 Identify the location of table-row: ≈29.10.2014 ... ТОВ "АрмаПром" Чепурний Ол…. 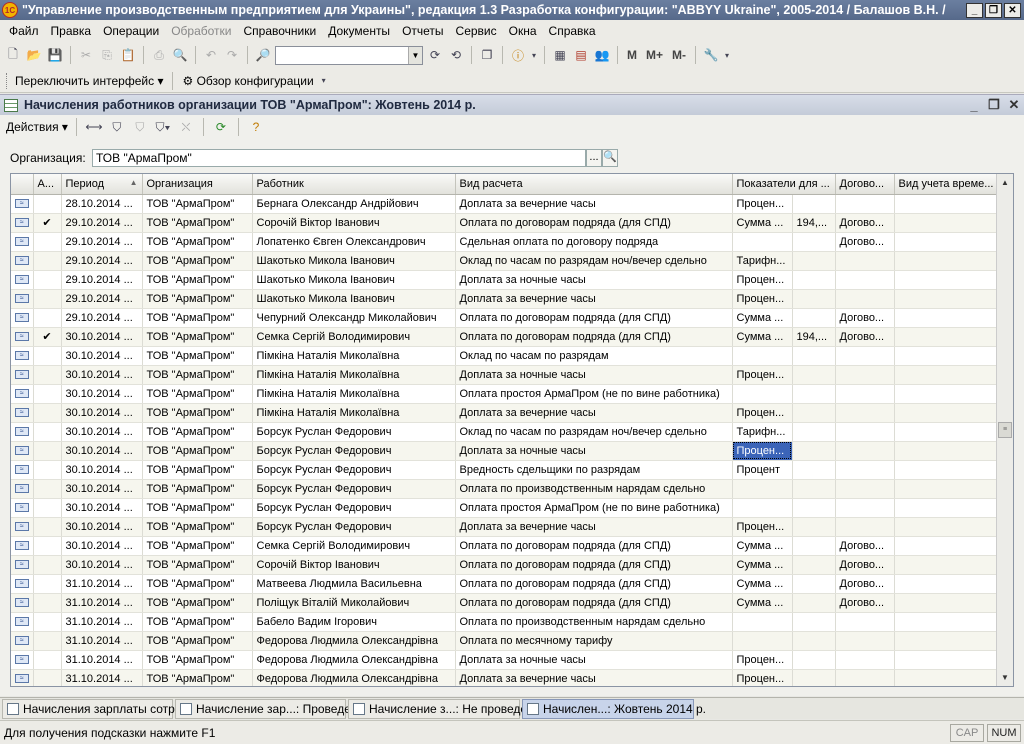
(504, 318).